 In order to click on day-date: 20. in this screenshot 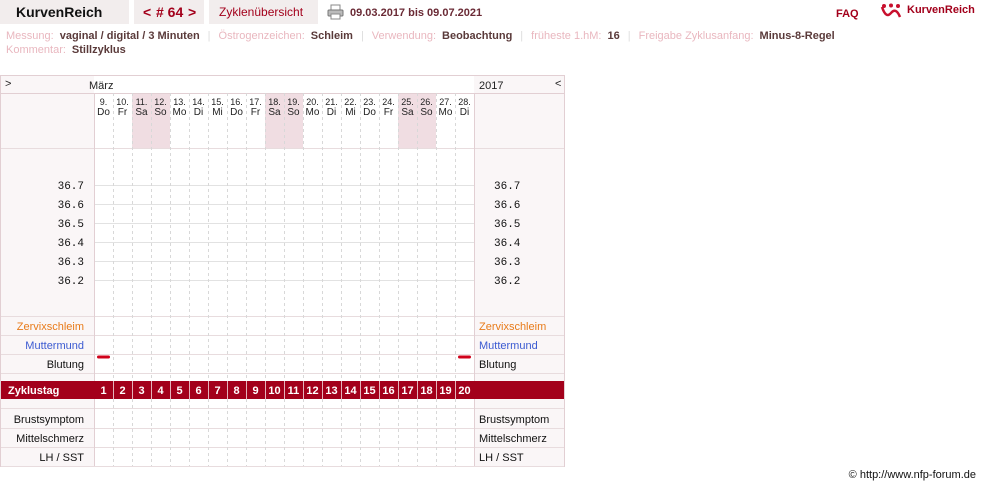, I will do `click(312, 102)`.